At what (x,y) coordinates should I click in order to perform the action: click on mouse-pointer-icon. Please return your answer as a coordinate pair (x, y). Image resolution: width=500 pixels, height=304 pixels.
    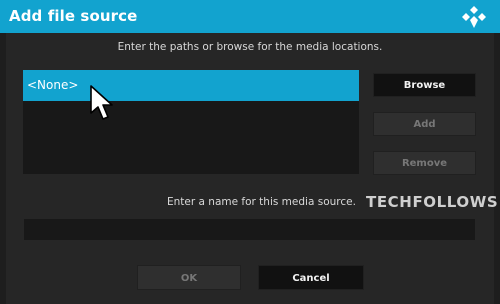
    Looking at the image, I should click on (101, 102).